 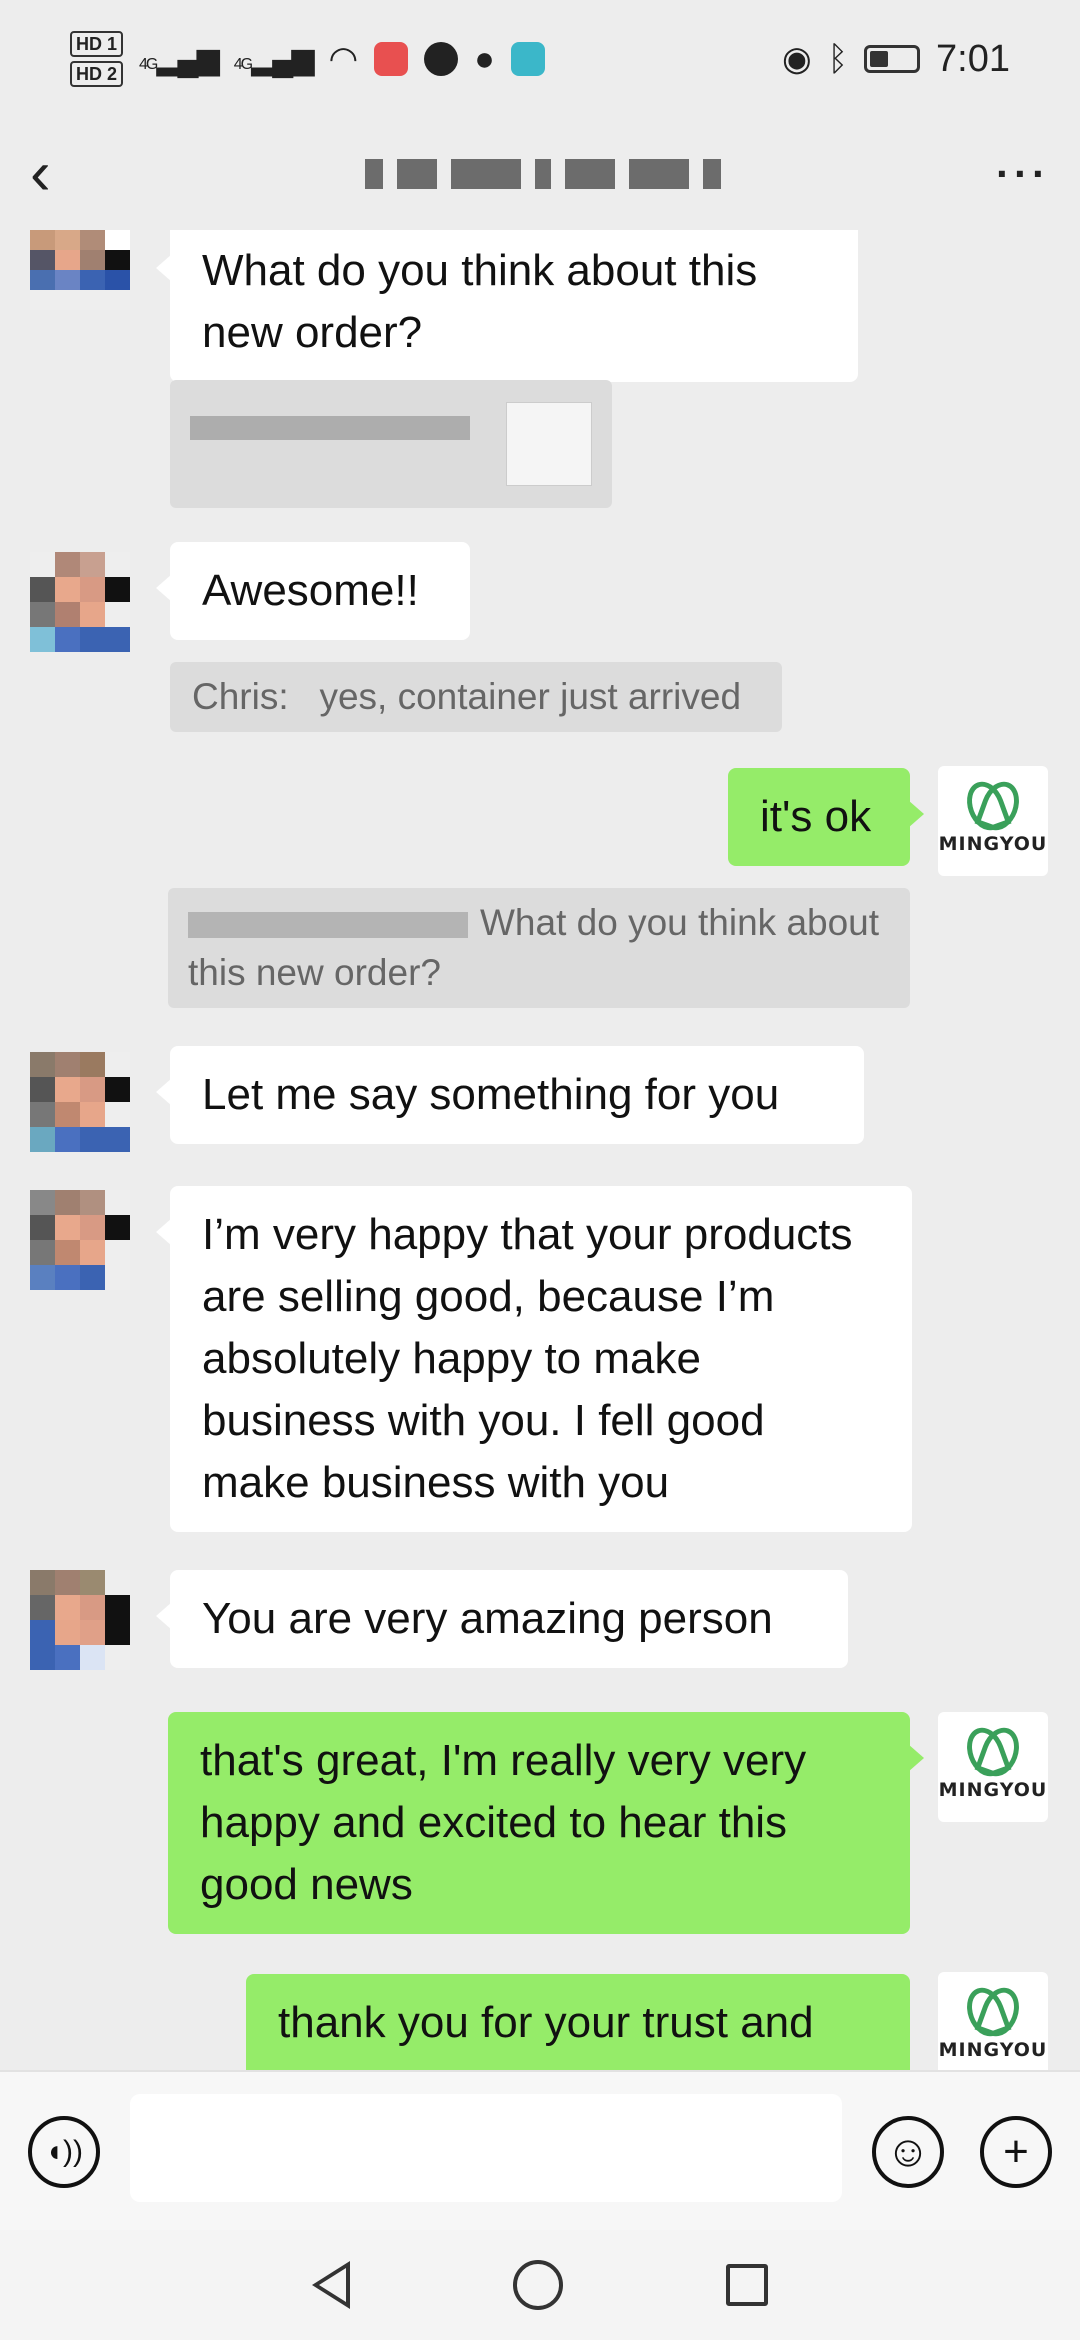 I want to click on sim-indicators: HD 1 HD 2, so click(x=97, y=59).